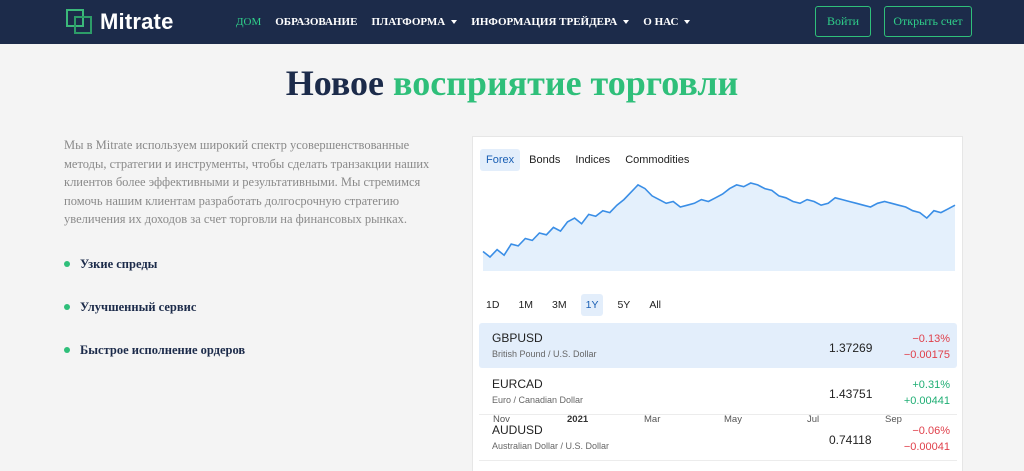 The width and height of the screenshot is (1024, 471). What do you see at coordinates (538, 400) in the screenshot?
I see `quote-name: Euro / Canadian Dollar` at bounding box center [538, 400].